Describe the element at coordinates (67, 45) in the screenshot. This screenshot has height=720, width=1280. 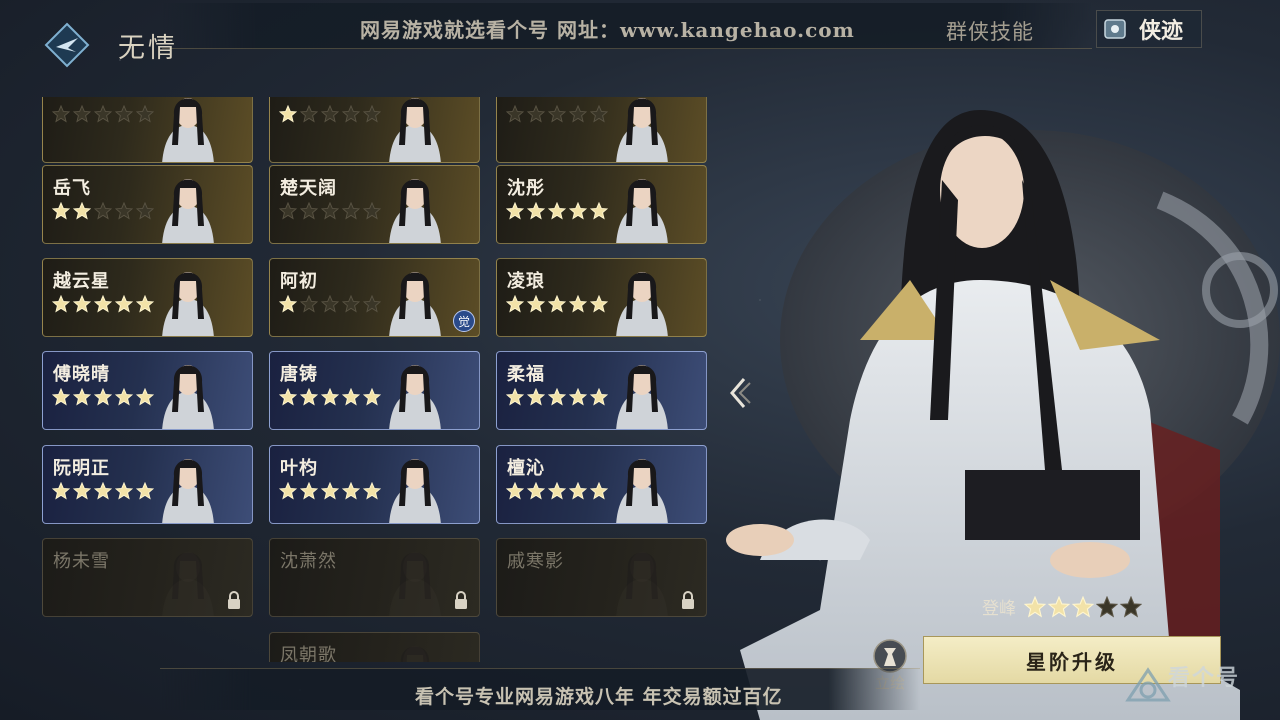
I see `back-logo-icon` at that location.